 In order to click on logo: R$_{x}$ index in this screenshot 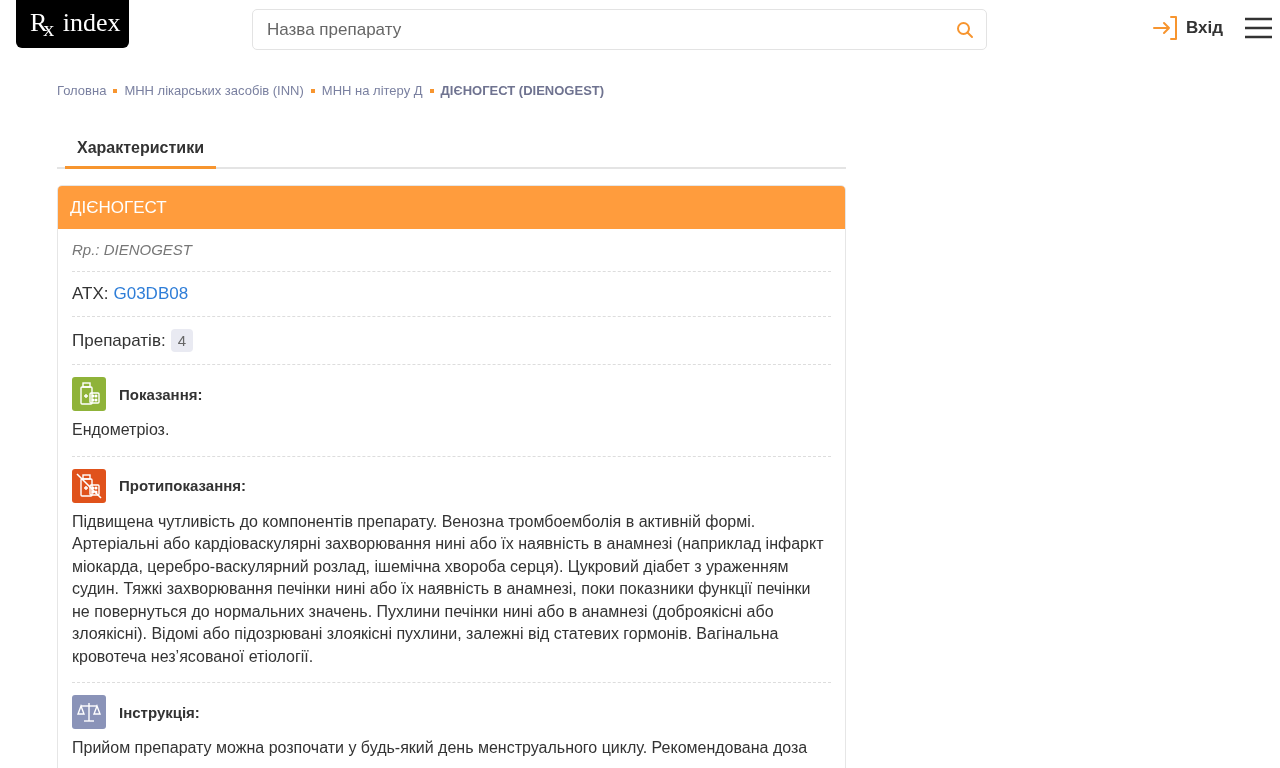, I will do `click(72, 24)`.